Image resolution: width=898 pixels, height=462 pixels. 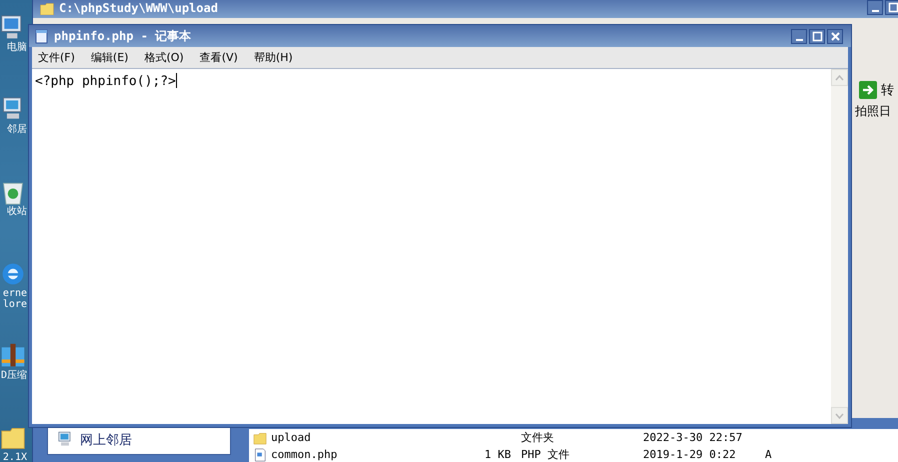 I want to click on file-type: PHP 文件, so click(x=545, y=454).